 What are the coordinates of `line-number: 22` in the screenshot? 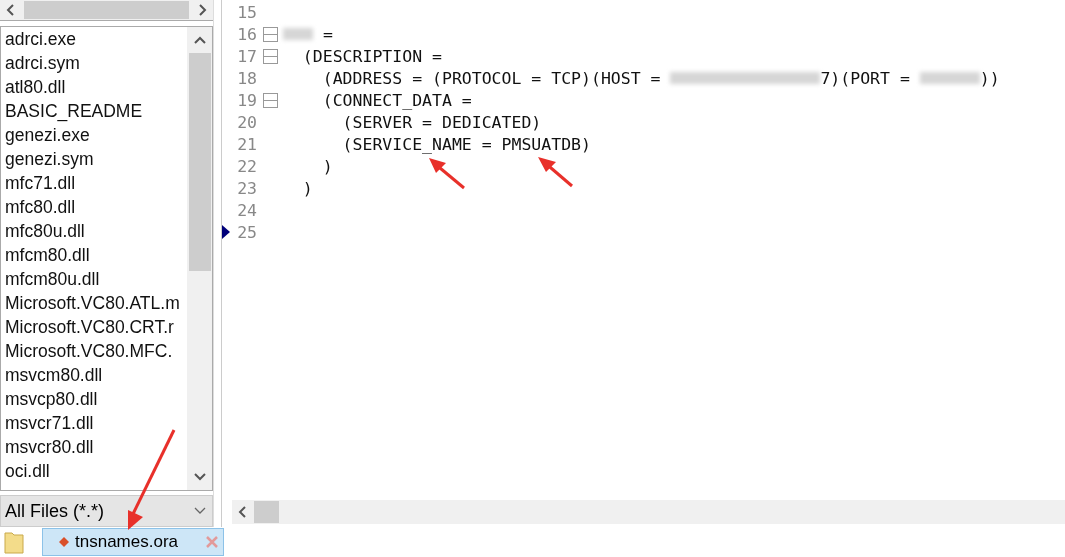 It's located at (246, 166).